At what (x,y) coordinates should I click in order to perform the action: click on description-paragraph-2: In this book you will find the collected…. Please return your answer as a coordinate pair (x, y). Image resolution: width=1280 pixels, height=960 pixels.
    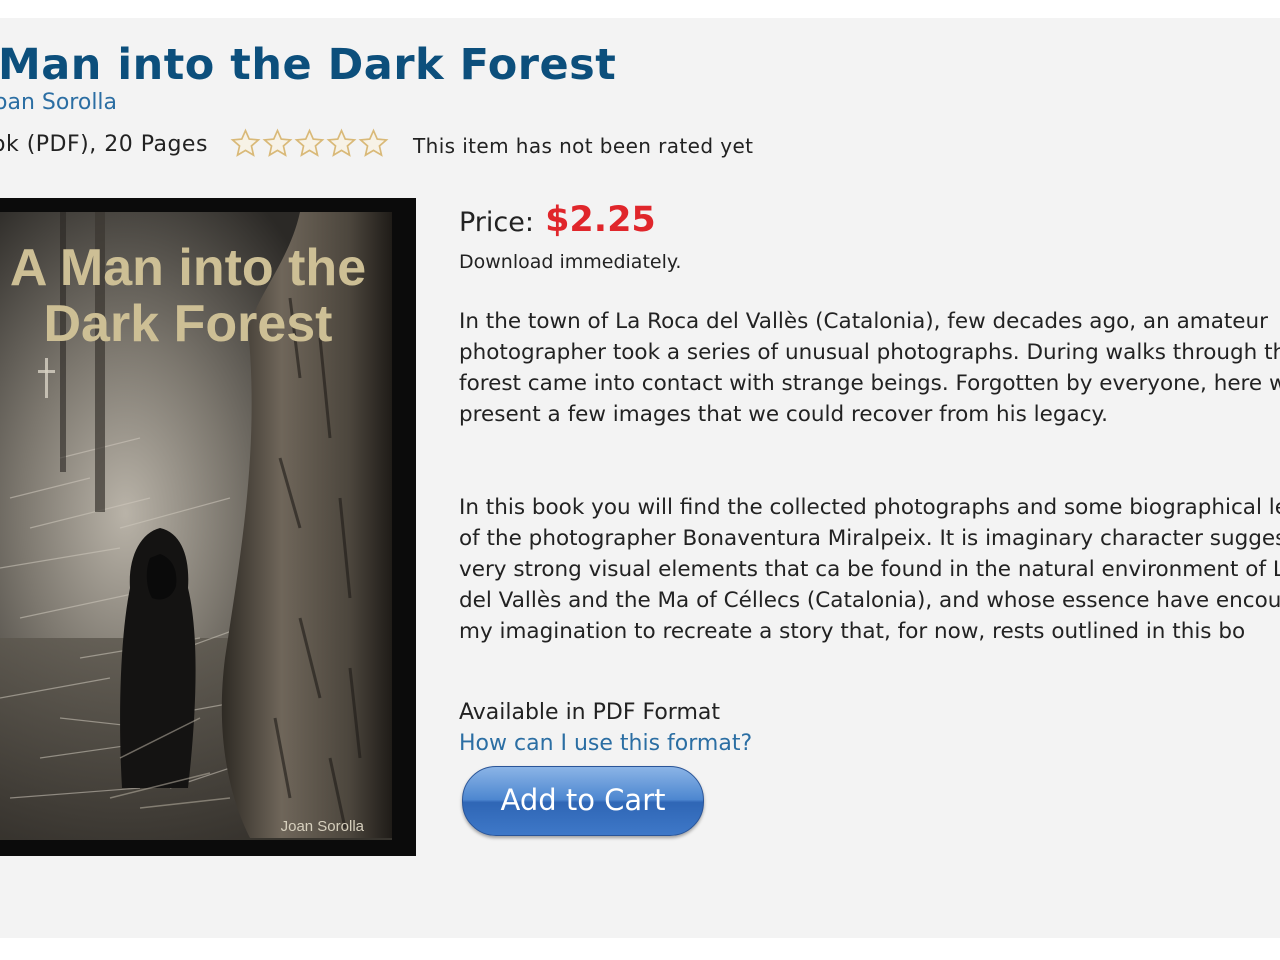
    Looking at the image, I should click on (869, 569).